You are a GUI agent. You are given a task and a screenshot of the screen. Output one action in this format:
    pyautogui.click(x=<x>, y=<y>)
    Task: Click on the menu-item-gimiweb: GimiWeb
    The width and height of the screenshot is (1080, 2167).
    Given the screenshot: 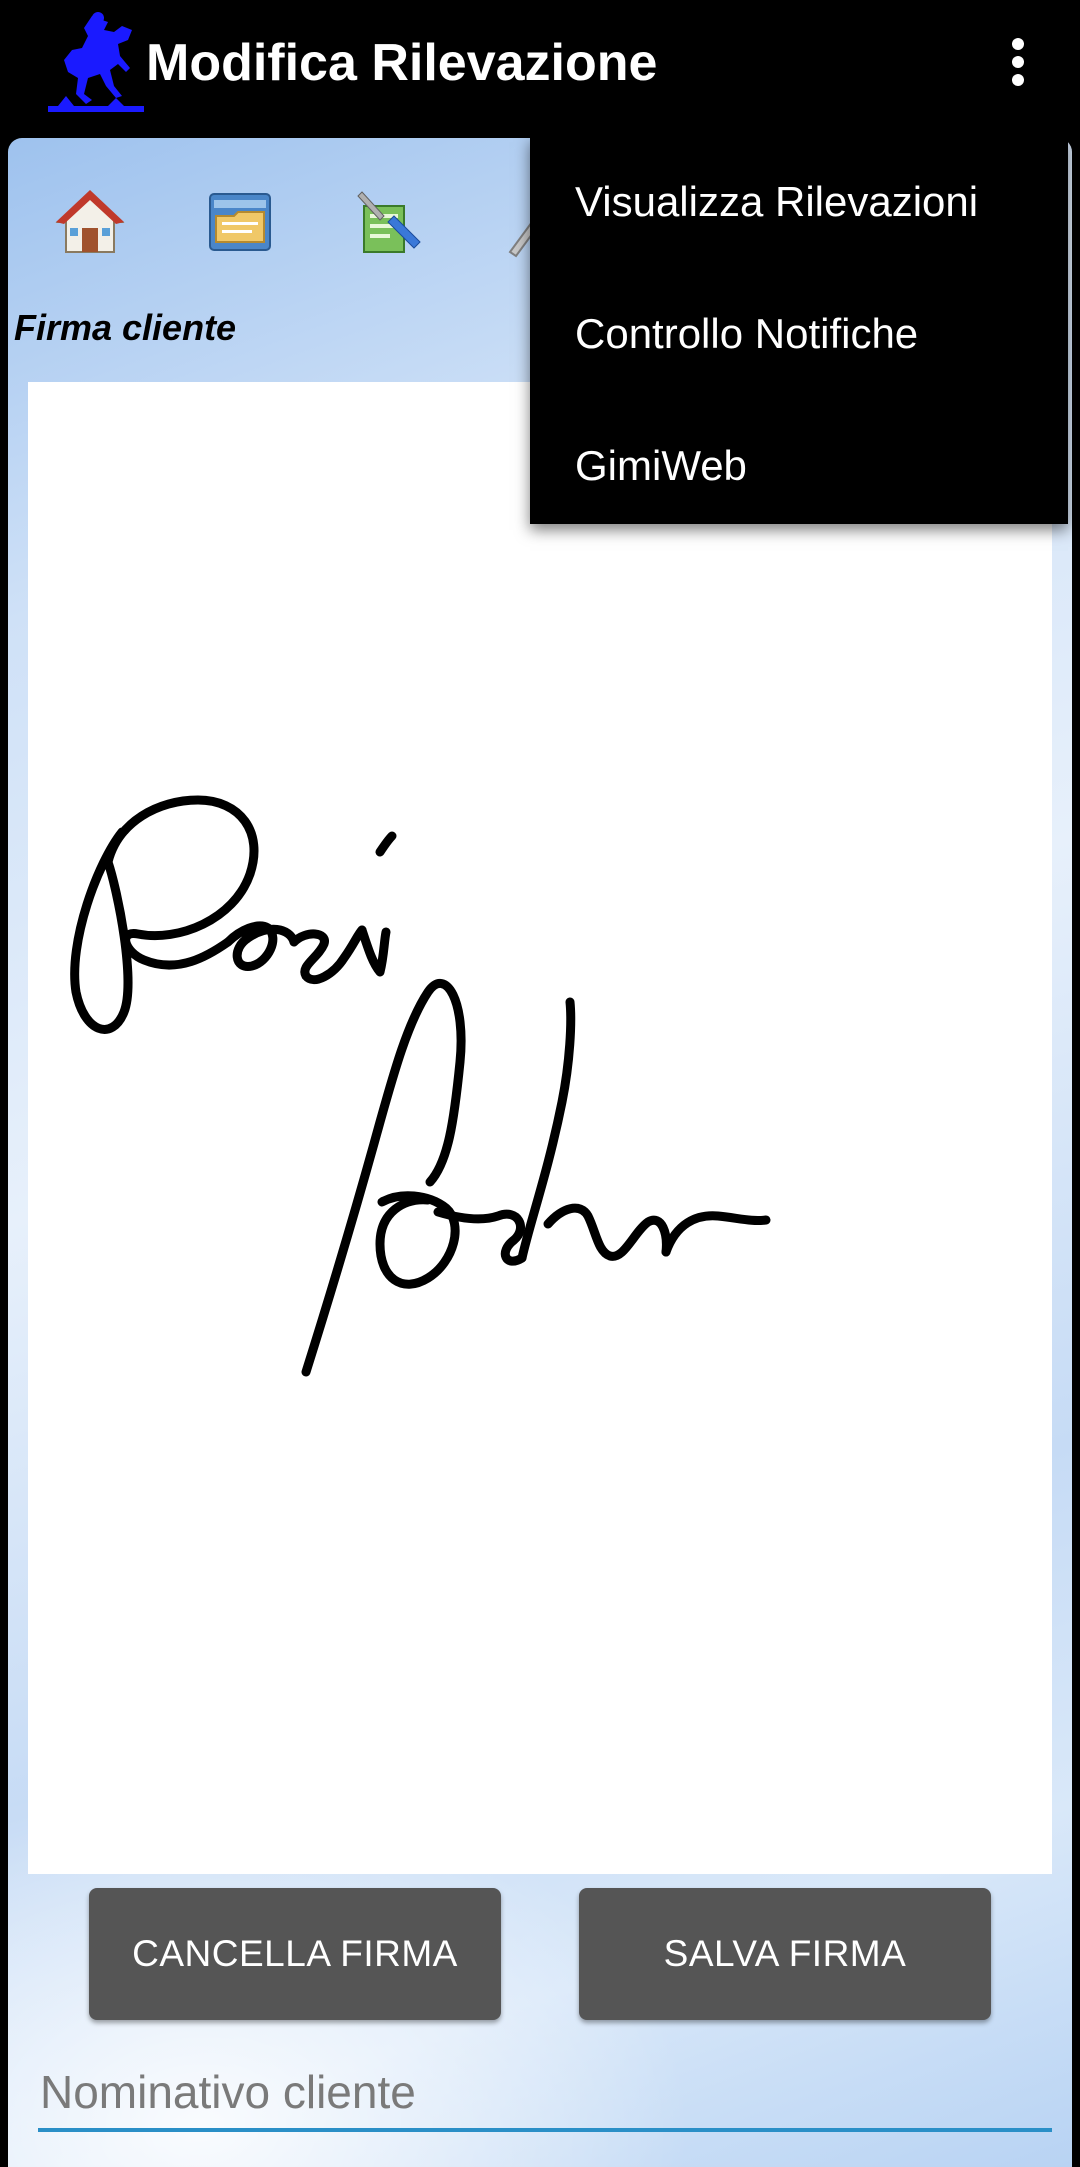 What is the action you would take?
    pyautogui.click(x=799, y=466)
    